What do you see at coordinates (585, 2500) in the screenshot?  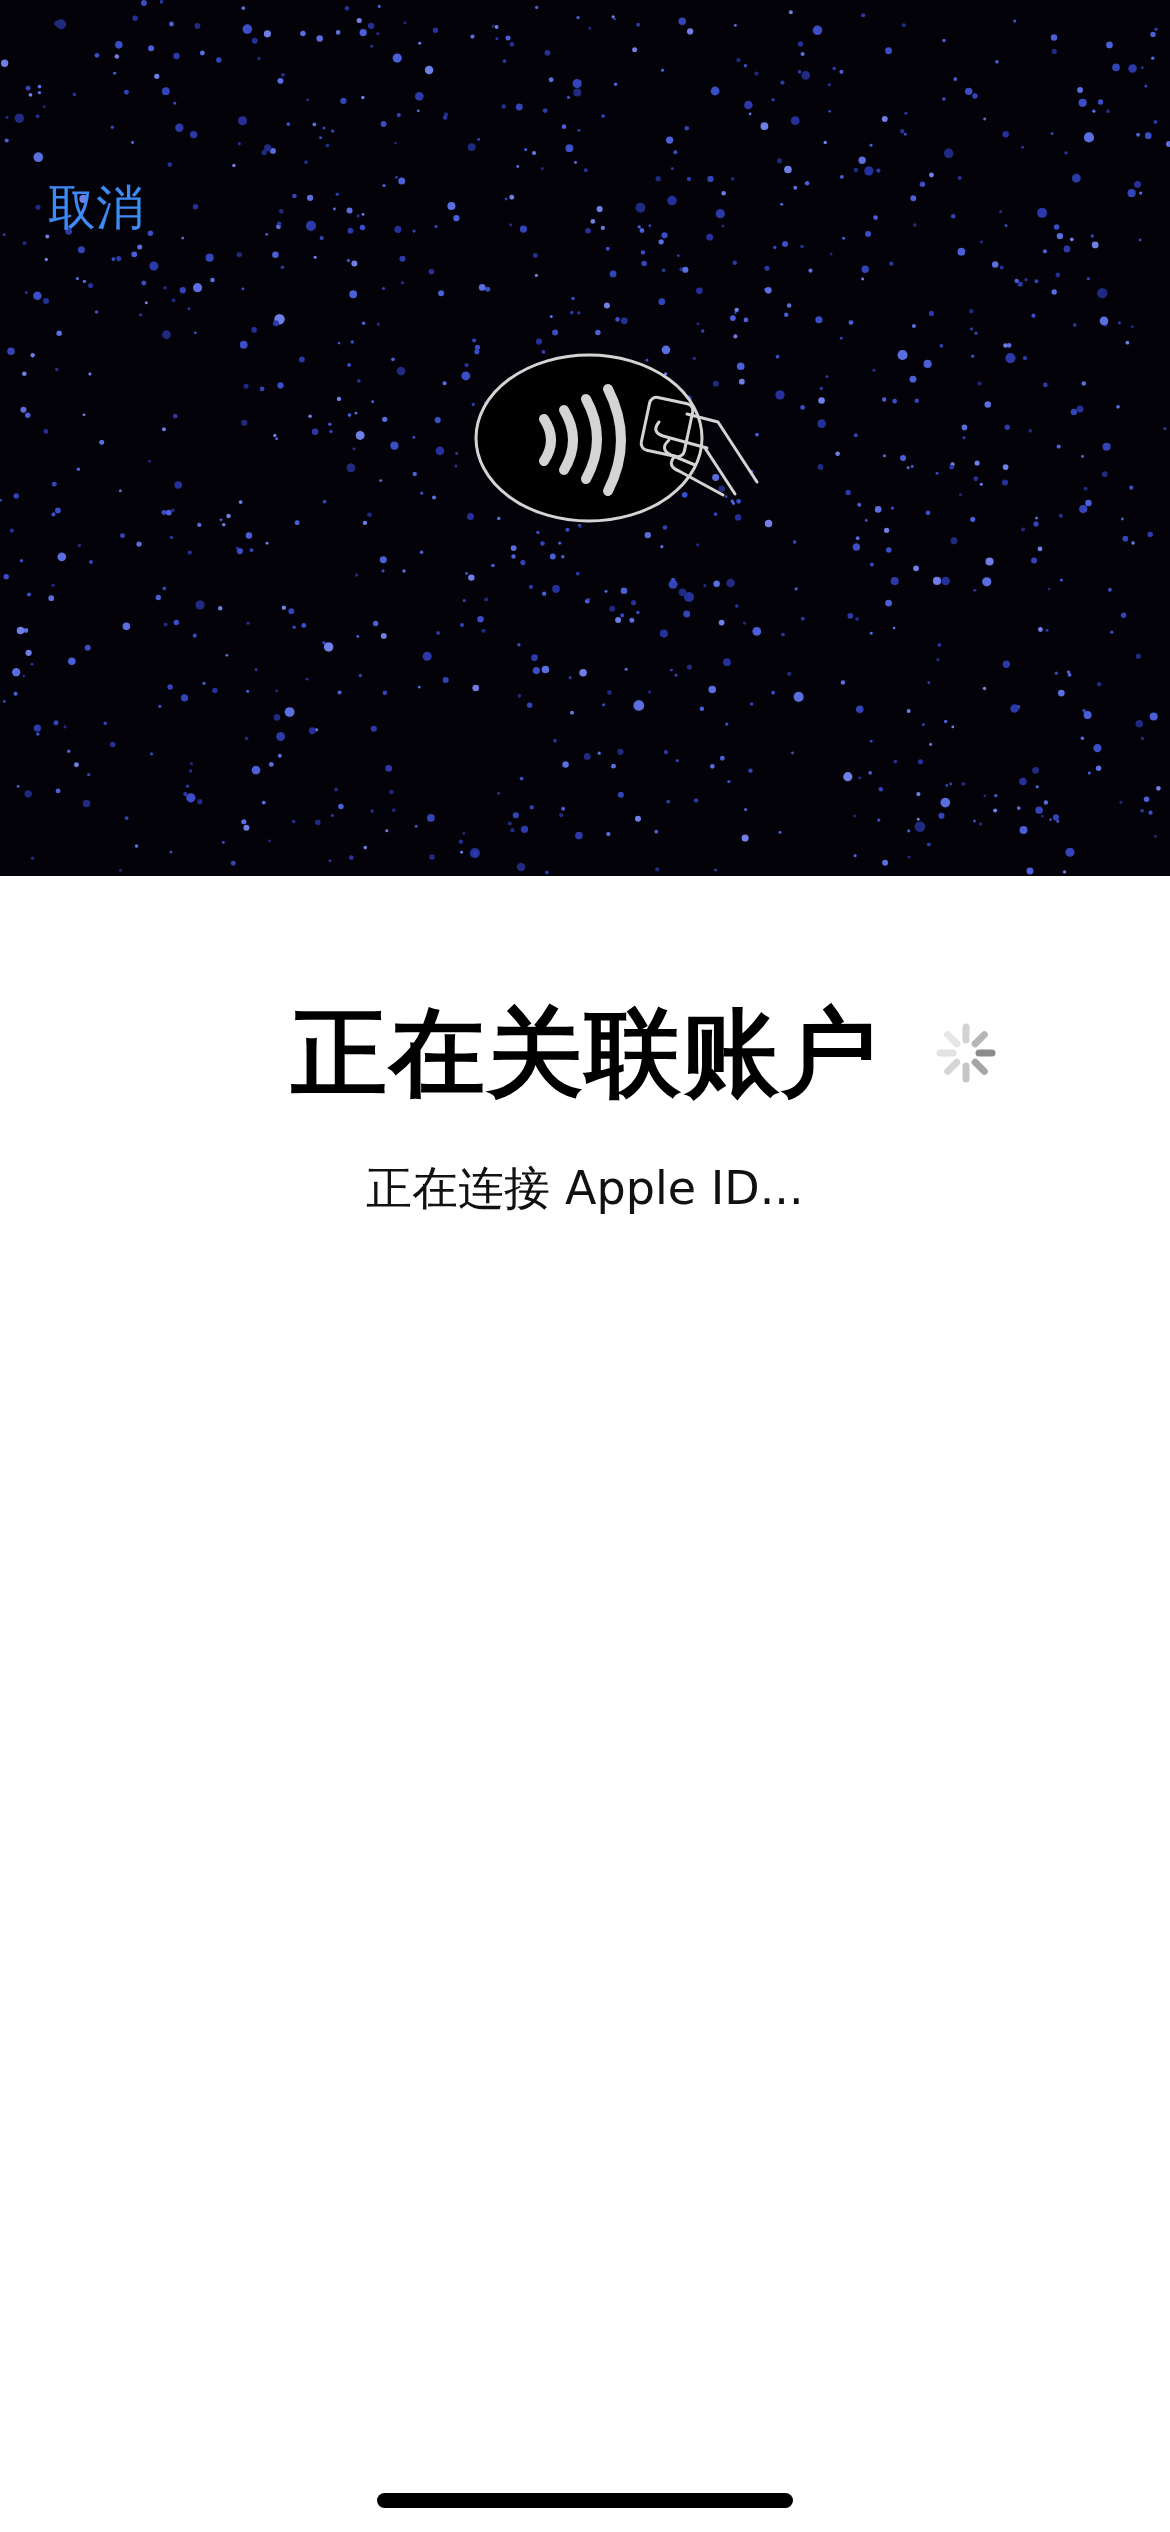 I see `home-indicator` at bounding box center [585, 2500].